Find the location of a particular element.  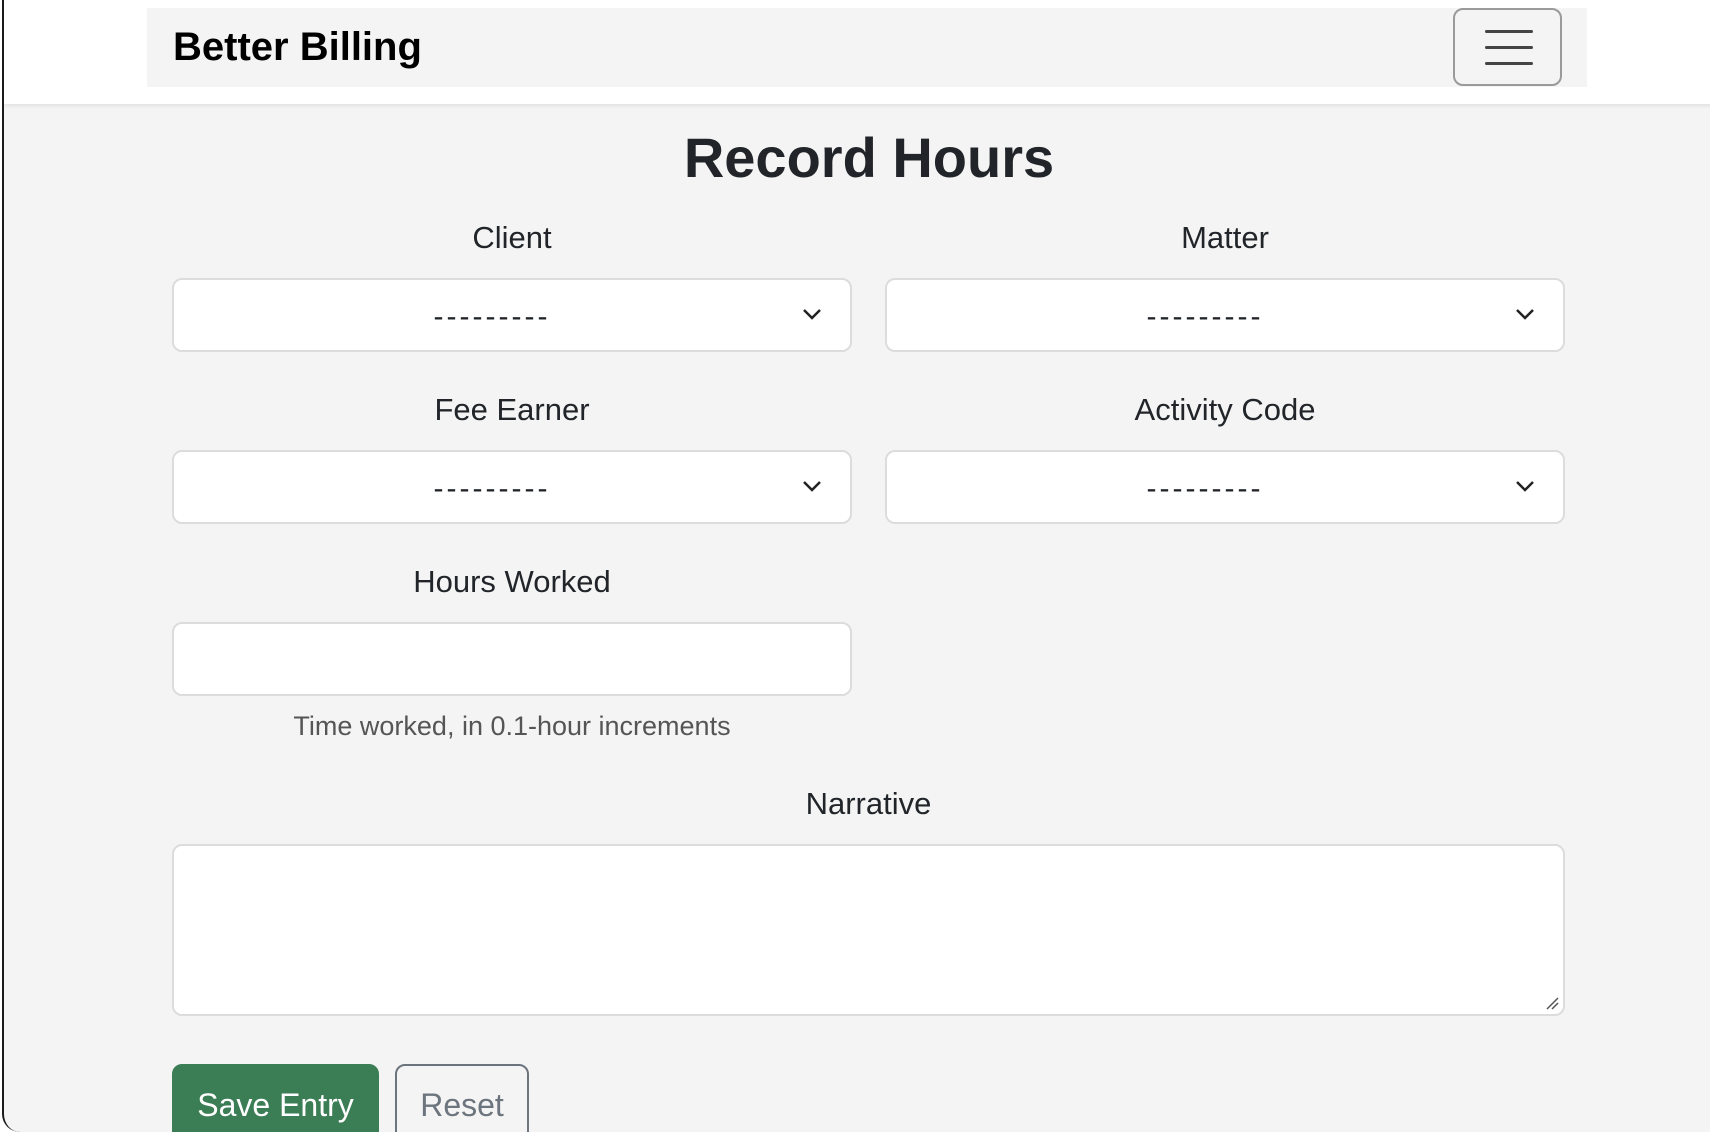

activity-code-select-value: --------- is located at coordinates (1205, 488).